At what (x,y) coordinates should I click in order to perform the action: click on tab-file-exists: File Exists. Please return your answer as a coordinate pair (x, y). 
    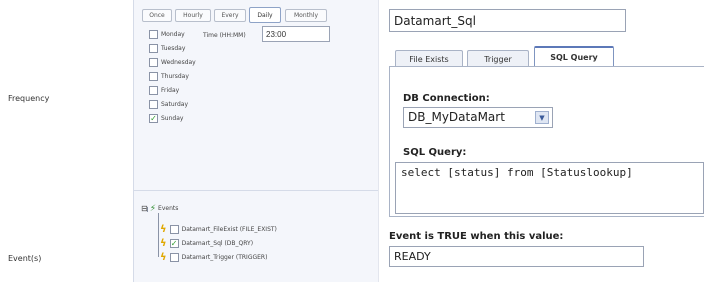
    Looking at the image, I should click on (429, 58).